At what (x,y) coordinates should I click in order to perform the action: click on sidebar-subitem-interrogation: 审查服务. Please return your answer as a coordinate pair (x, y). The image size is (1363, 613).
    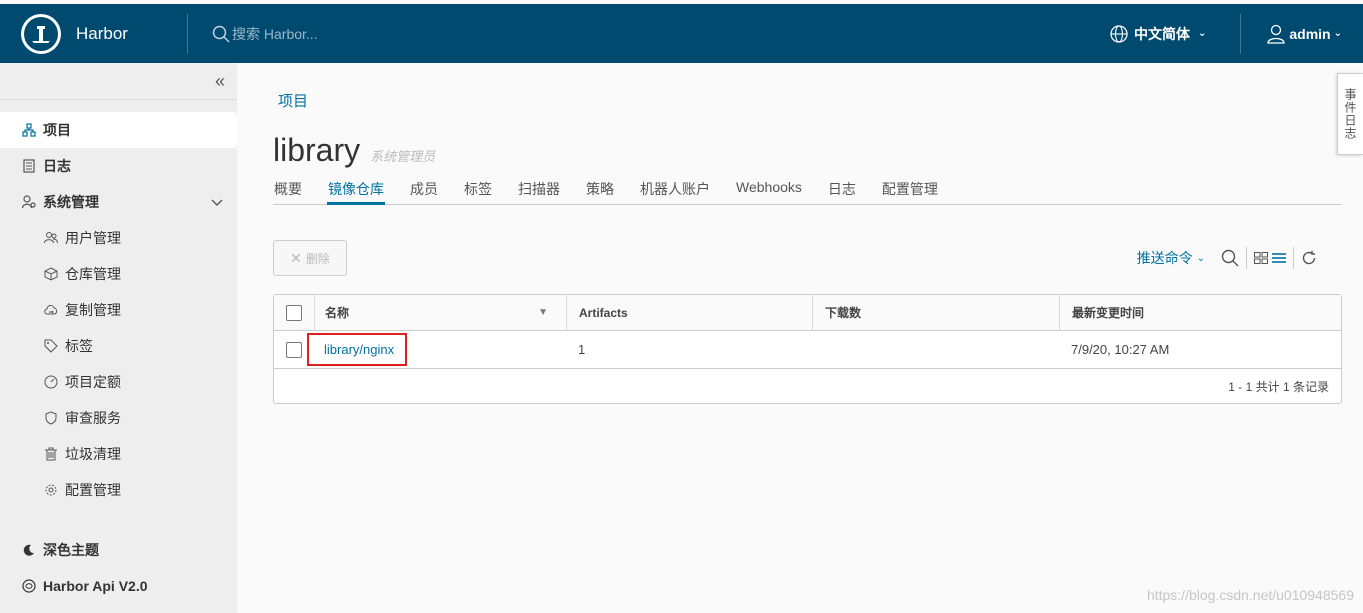
    Looking at the image, I should click on (118, 418).